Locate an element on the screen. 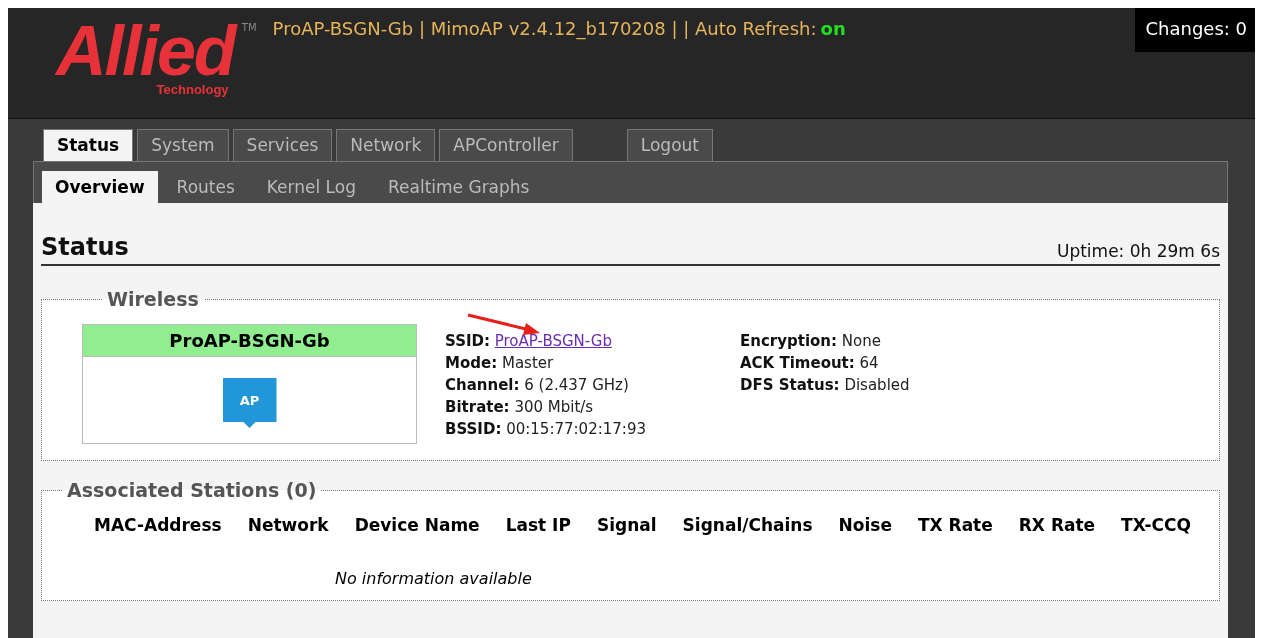 The width and height of the screenshot is (1261, 638). auto-refresh-status: on is located at coordinates (833, 28).